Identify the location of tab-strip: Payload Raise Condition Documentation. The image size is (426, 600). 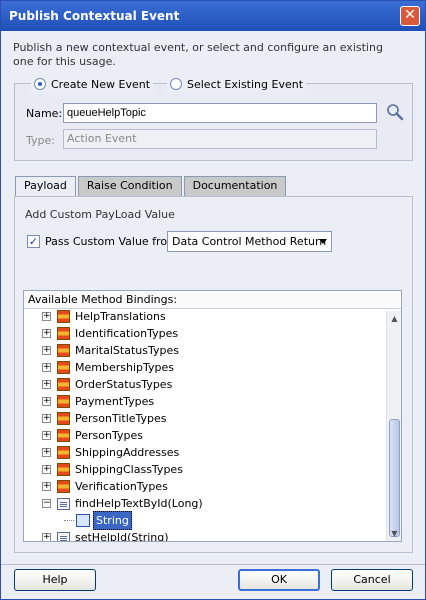
(151, 186).